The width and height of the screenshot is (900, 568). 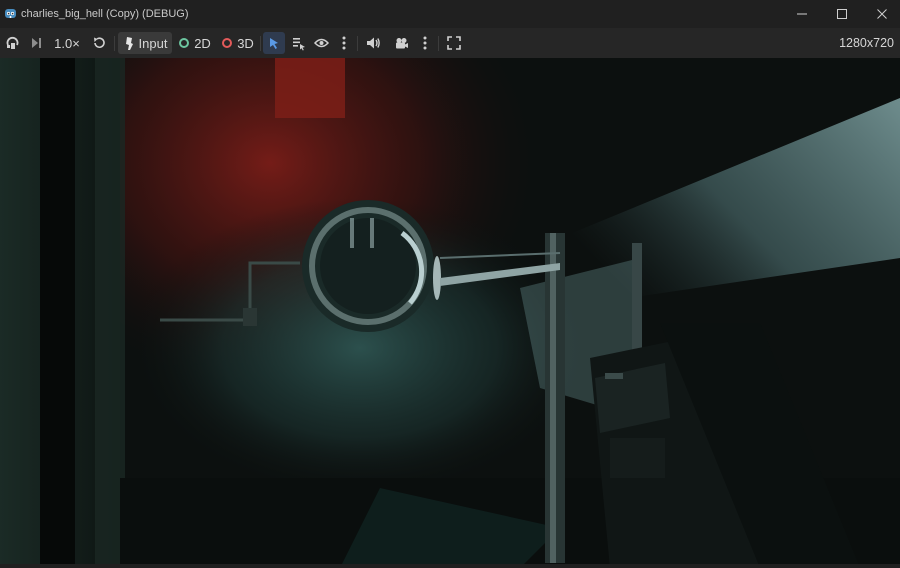 What do you see at coordinates (202, 43) in the screenshot?
I see `mode-2d-label: 2D` at bounding box center [202, 43].